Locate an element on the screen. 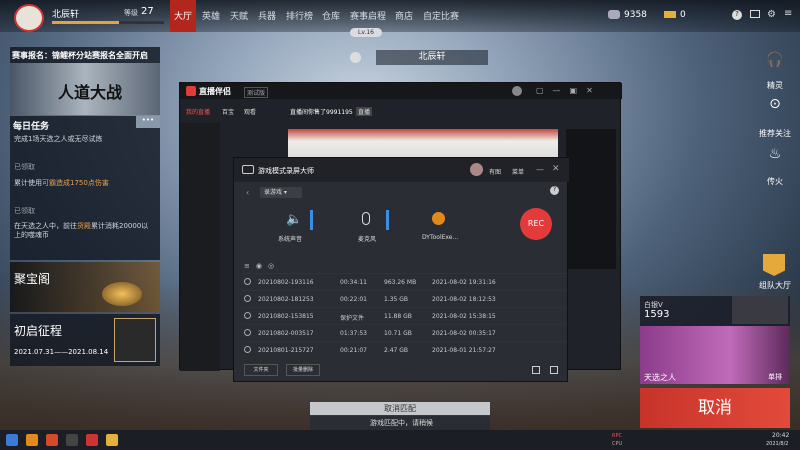 This screenshot has height=450, width=800. mode-type: 单排 is located at coordinates (775, 377).